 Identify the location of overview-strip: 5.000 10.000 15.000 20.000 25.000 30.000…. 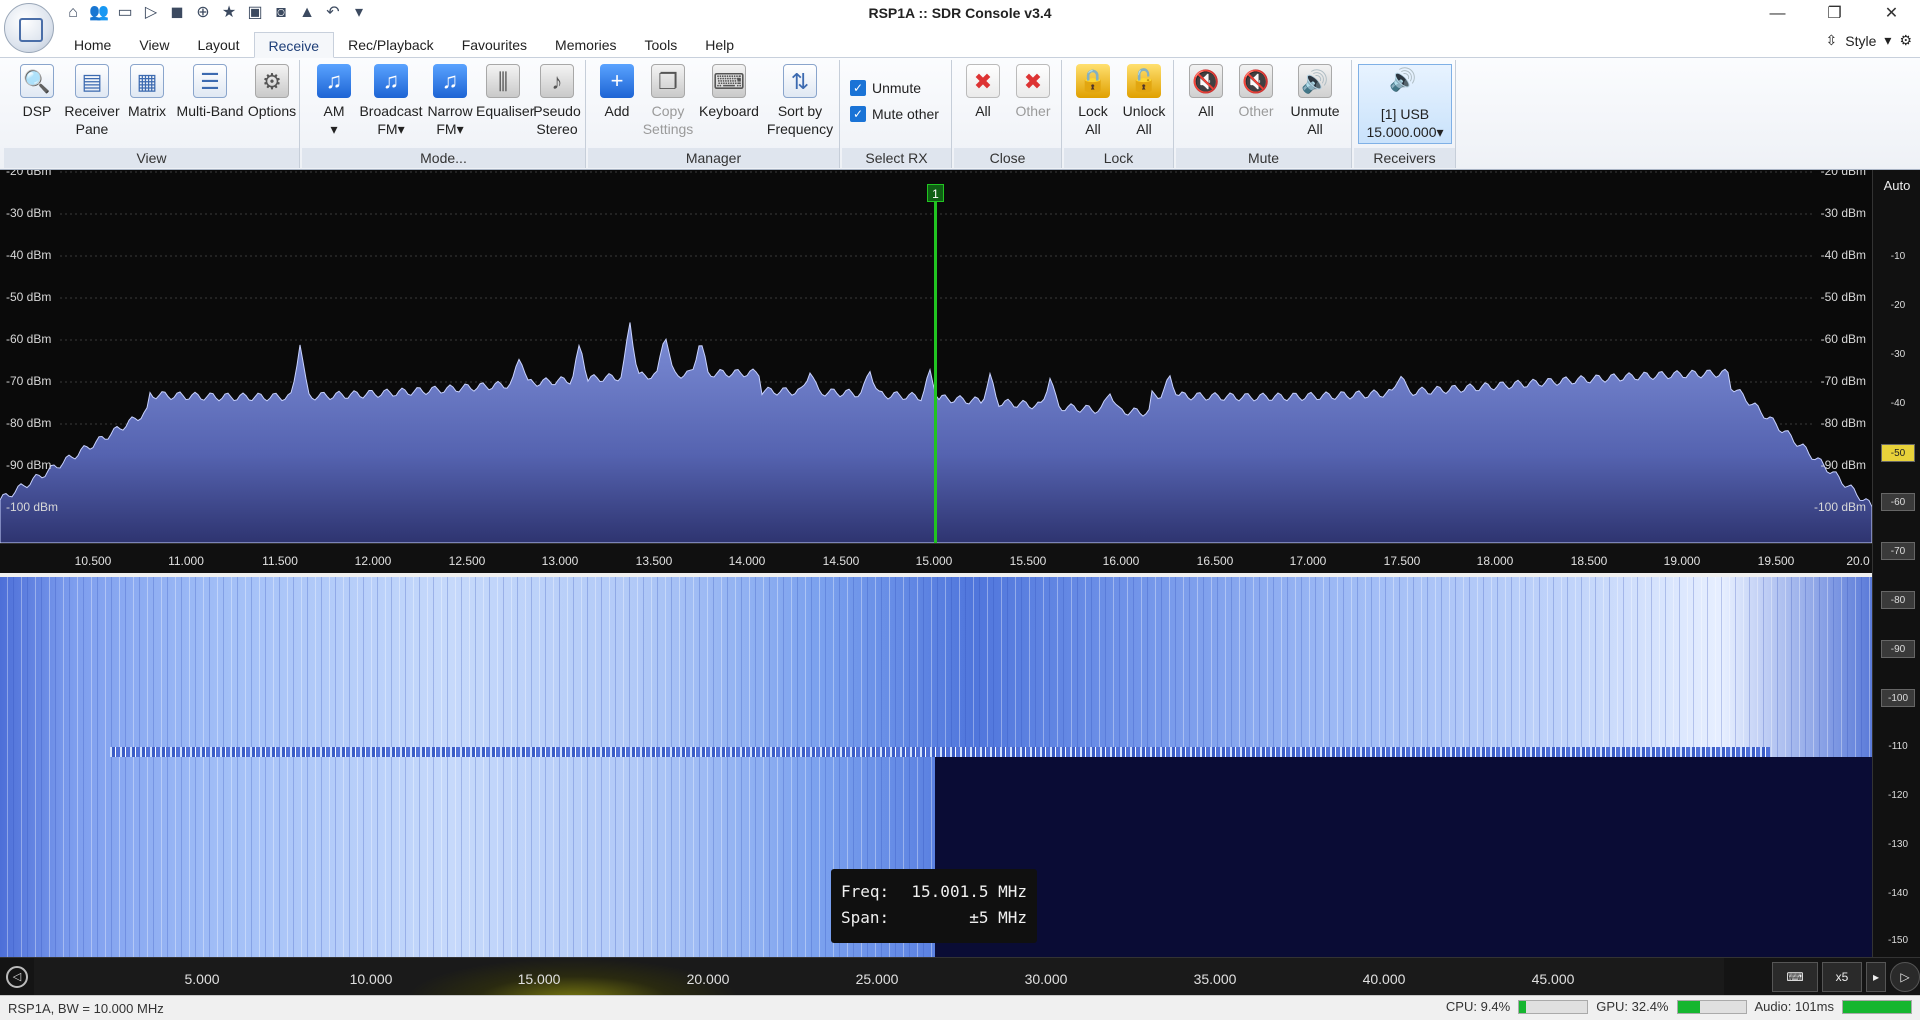
(879, 977).